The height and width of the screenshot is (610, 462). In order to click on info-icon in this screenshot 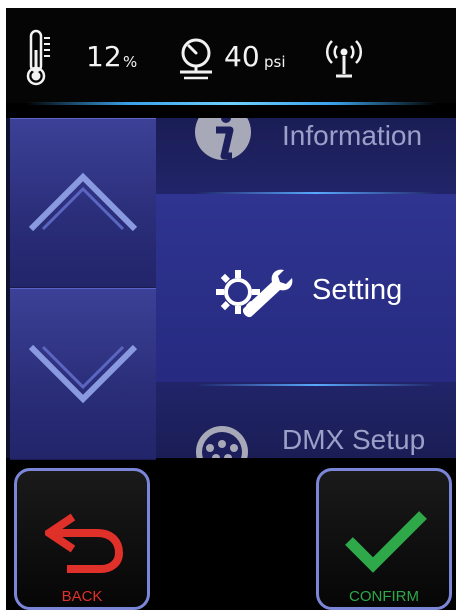, I will do `click(223, 139)`.